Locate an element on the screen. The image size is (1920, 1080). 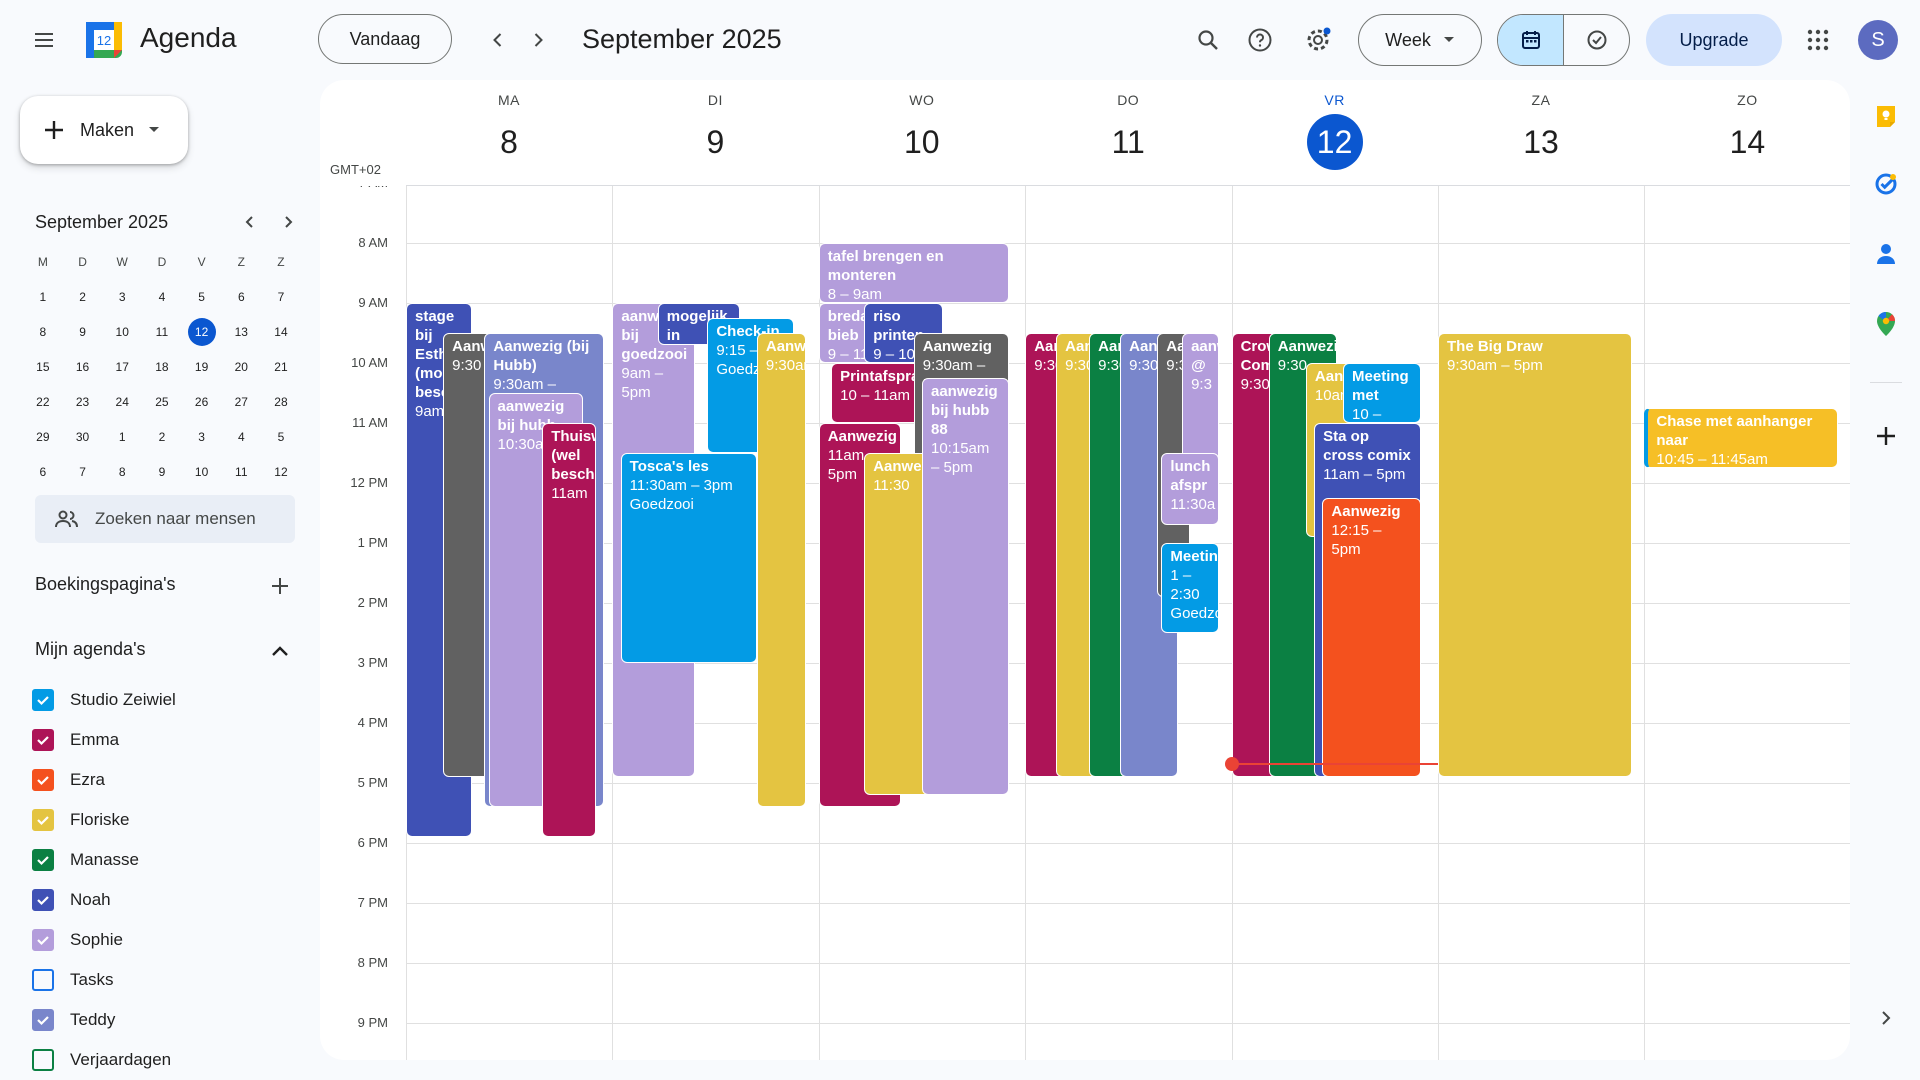
mini-calendar-day: 27 is located at coordinates (241, 401).